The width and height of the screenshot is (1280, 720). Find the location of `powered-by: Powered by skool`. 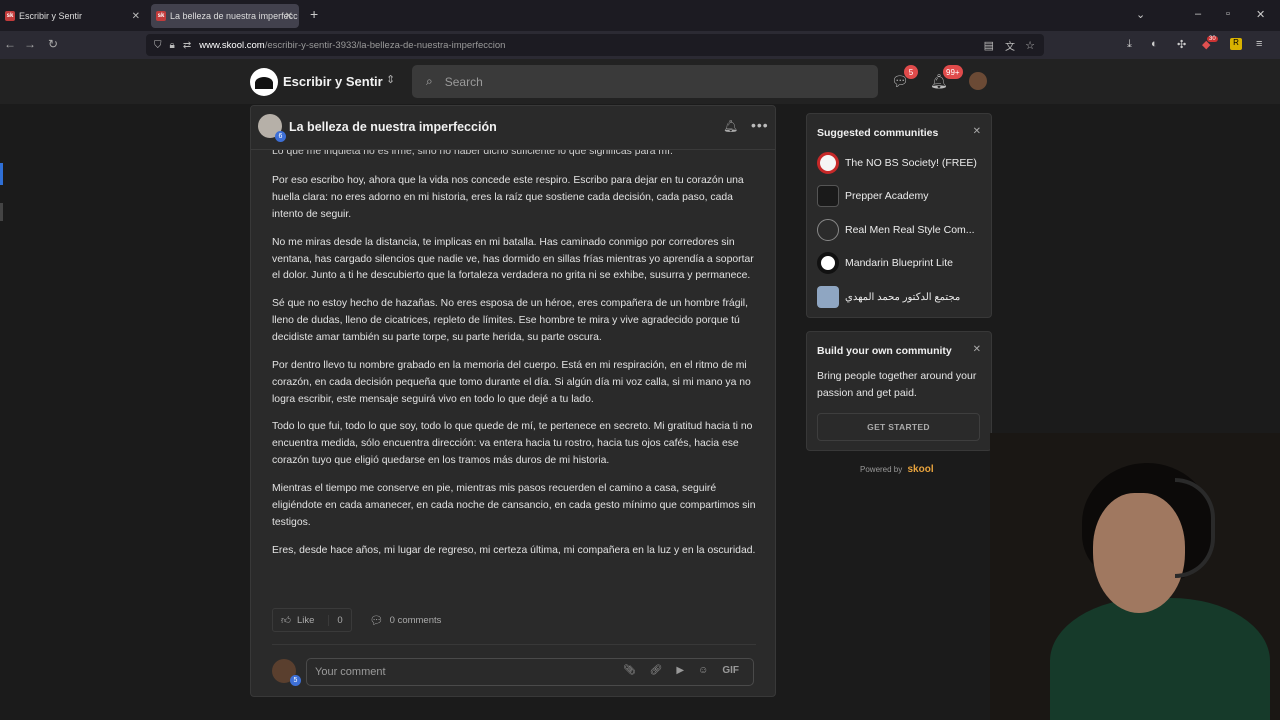

powered-by: Powered by skool is located at coordinates (897, 469).